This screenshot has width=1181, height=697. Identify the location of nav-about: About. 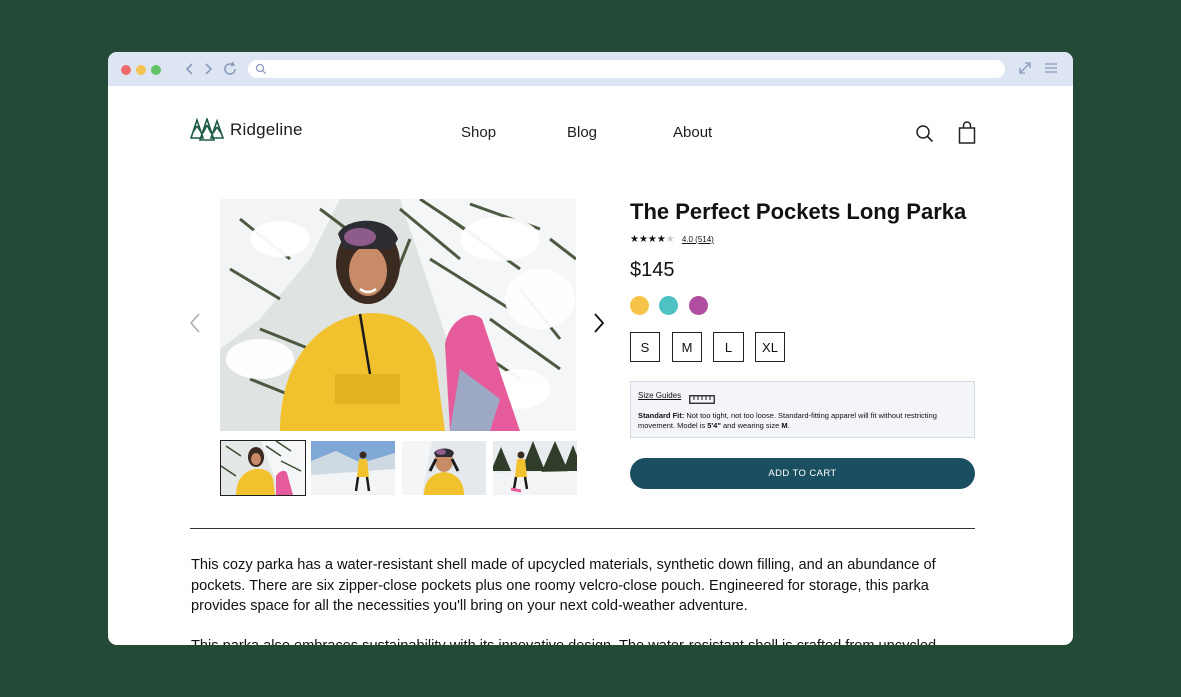
(692, 132).